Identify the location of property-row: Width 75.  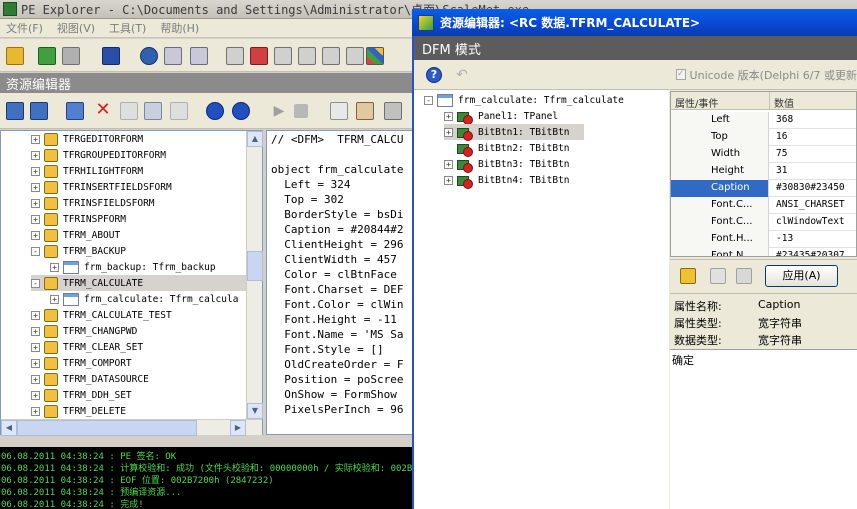
(763, 154).